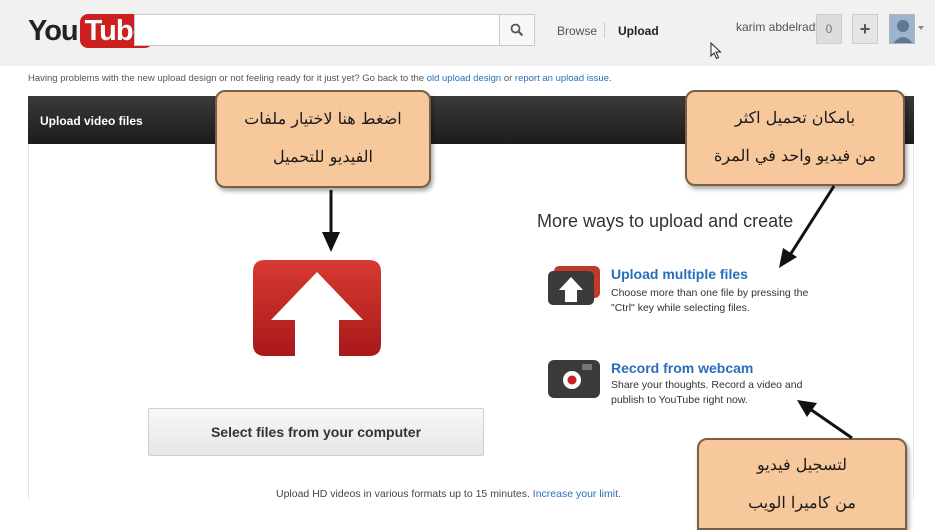 The width and height of the screenshot is (935, 530). Describe the element at coordinates (802, 502) in the screenshot. I see `callout-webcam-line2: من كاميرا الويب` at that location.